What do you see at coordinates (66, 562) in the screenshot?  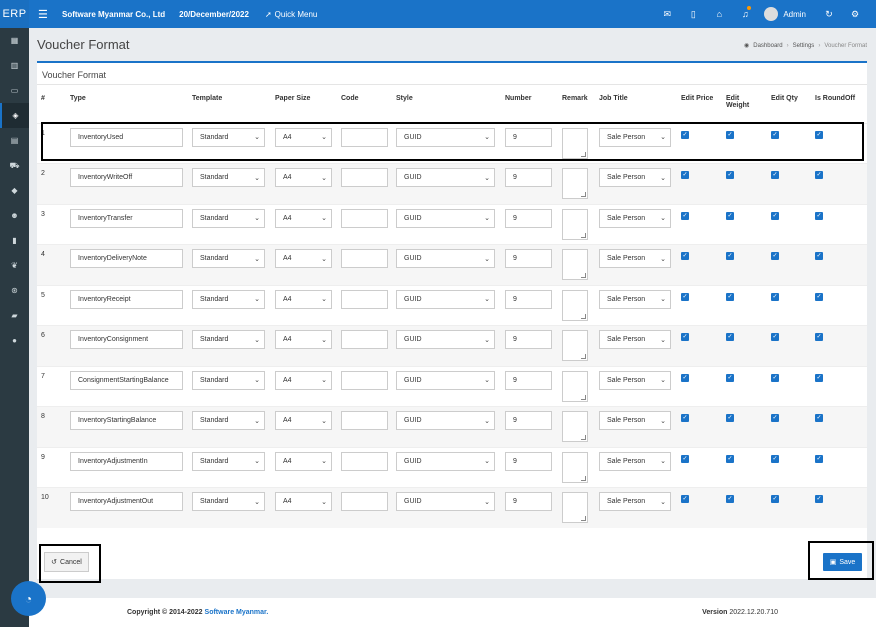 I see `cancel-button: ↺ Cancel` at bounding box center [66, 562].